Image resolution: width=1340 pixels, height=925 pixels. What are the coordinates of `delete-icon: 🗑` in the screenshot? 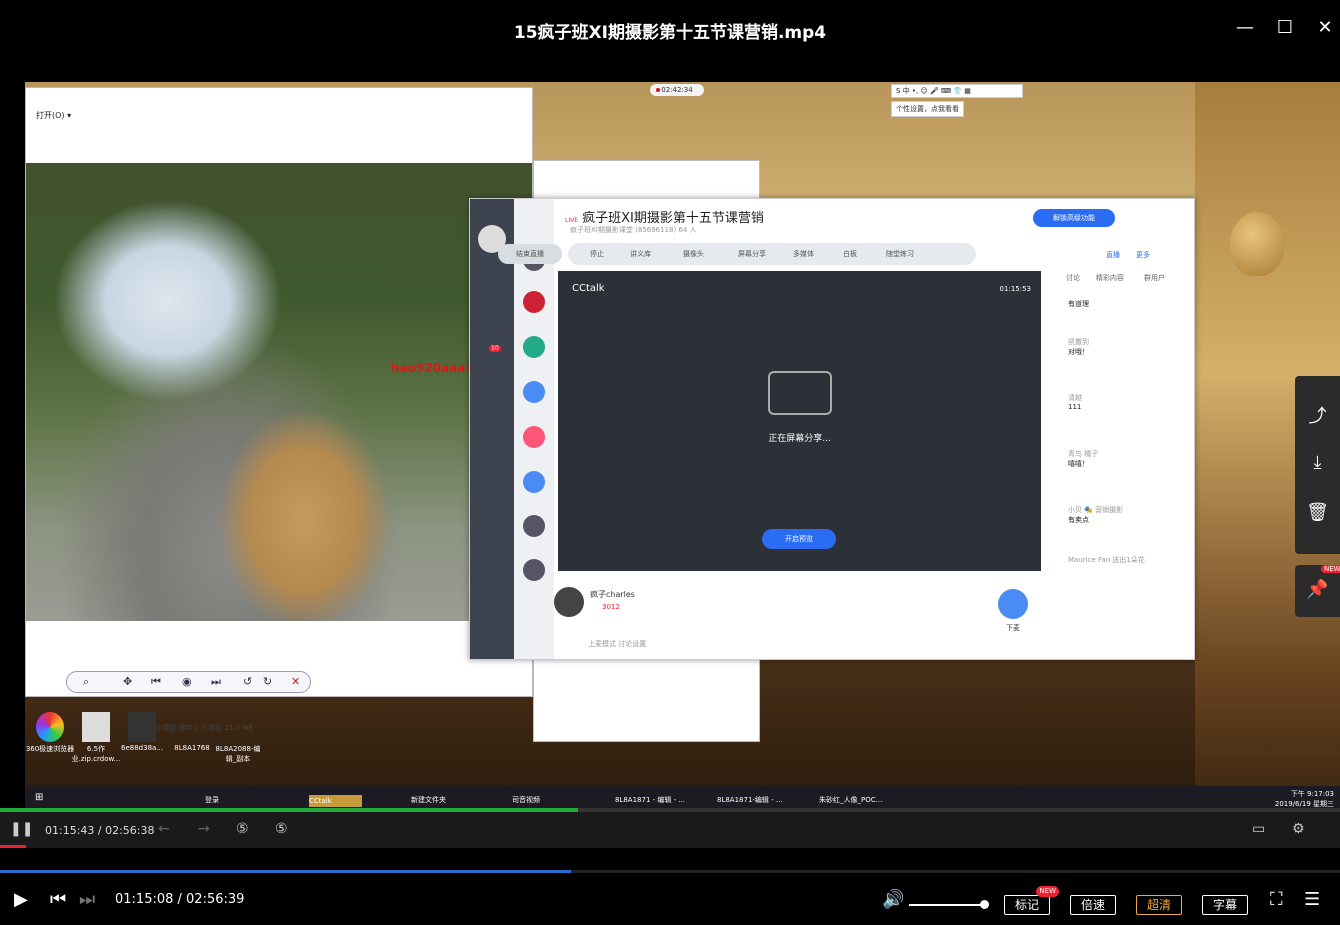 It's located at (1317, 512).